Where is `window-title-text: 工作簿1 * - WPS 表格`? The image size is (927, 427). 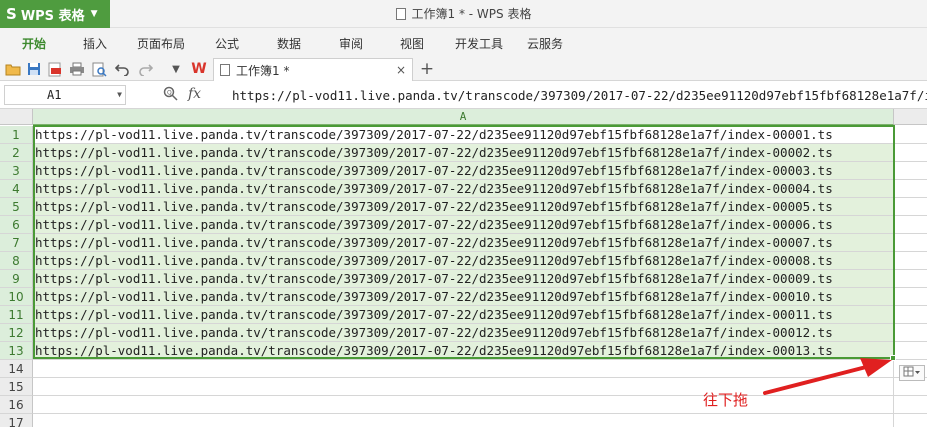
window-title-text: 工作簿1 * - WPS 表格 is located at coordinates (471, 14).